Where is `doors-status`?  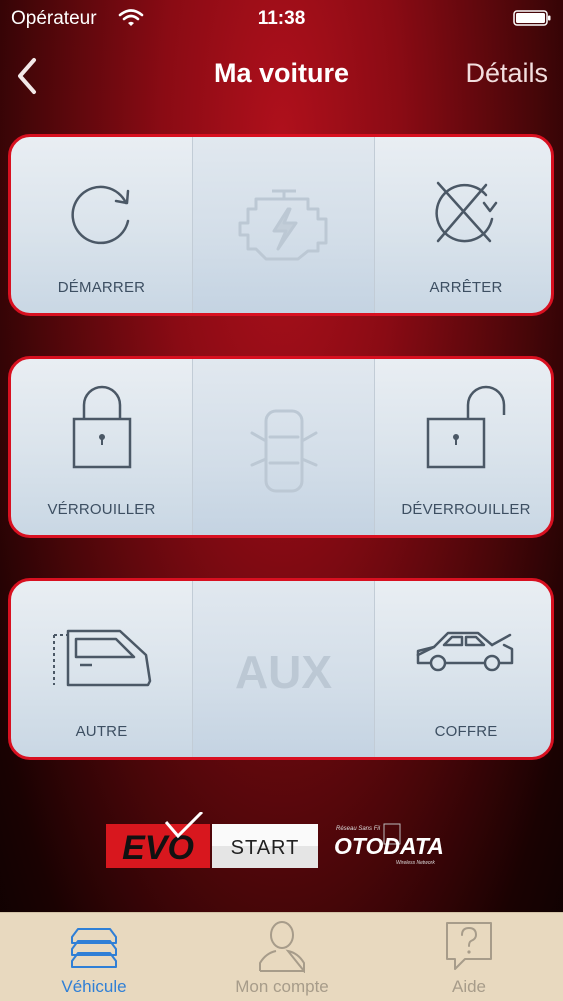
doors-status is located at coordinates (284, 447).